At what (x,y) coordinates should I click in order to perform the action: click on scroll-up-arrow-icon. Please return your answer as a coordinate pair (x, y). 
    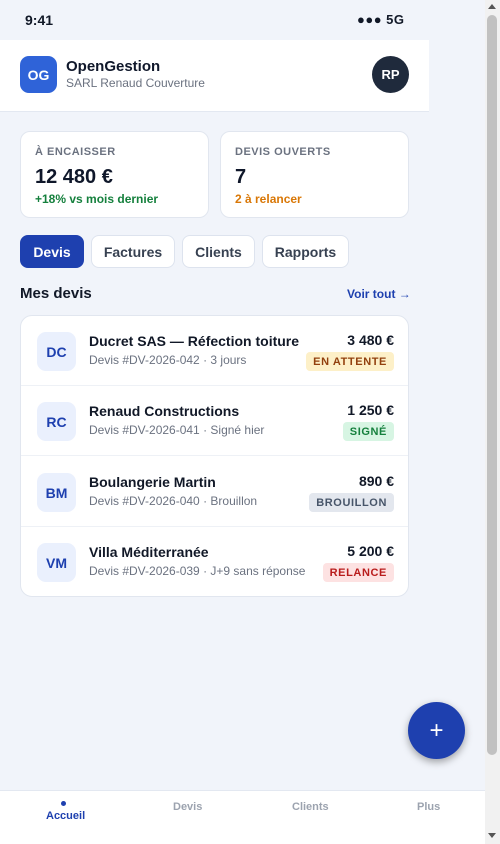
    Looking at the image, I should click on (492, 6).